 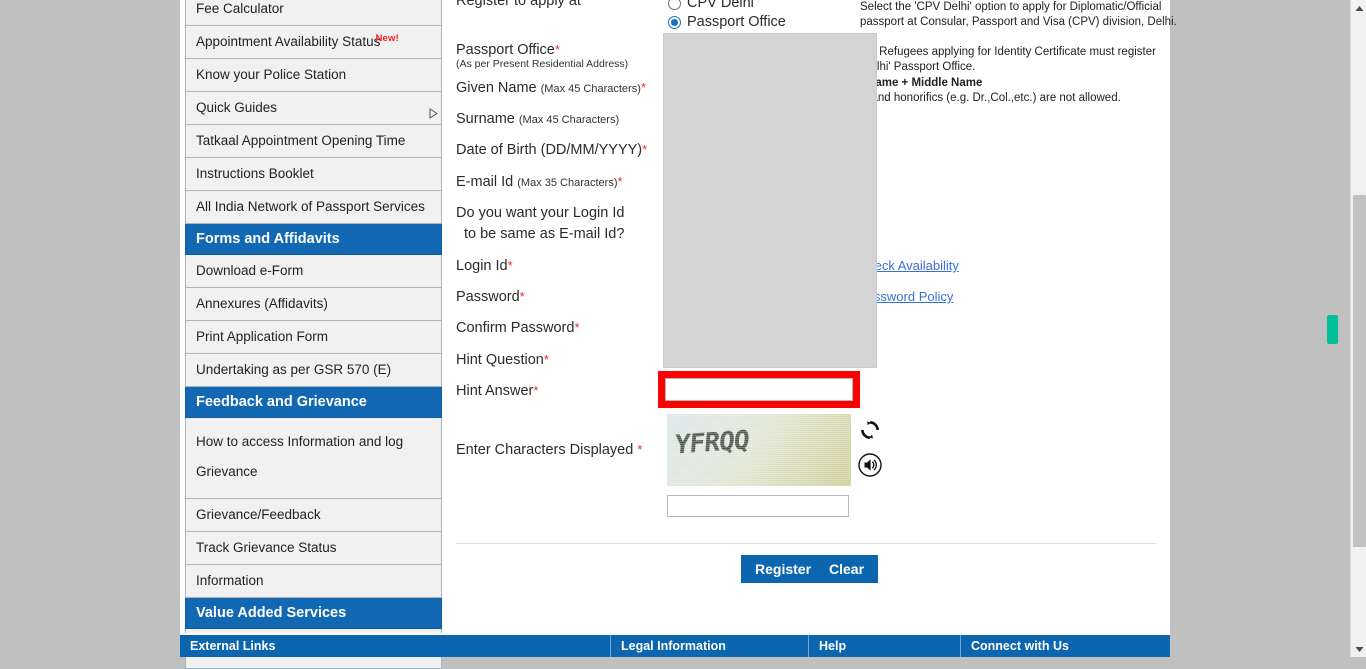 I want to click on refresh-icon, so click(x=870, y=430).